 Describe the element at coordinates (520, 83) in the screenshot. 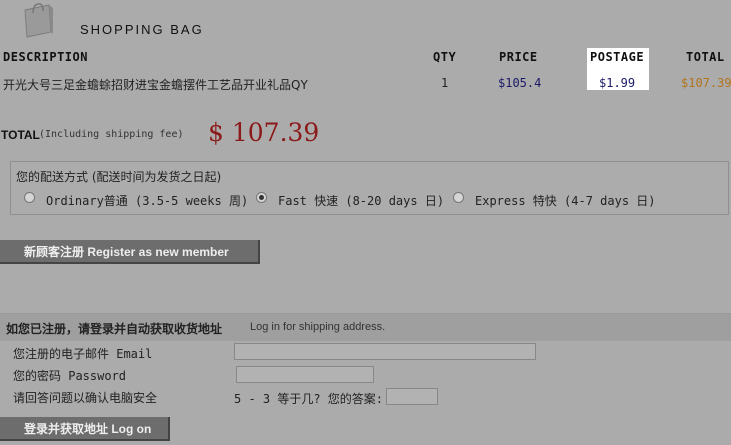

I see `product-price: $105.4` at that location.